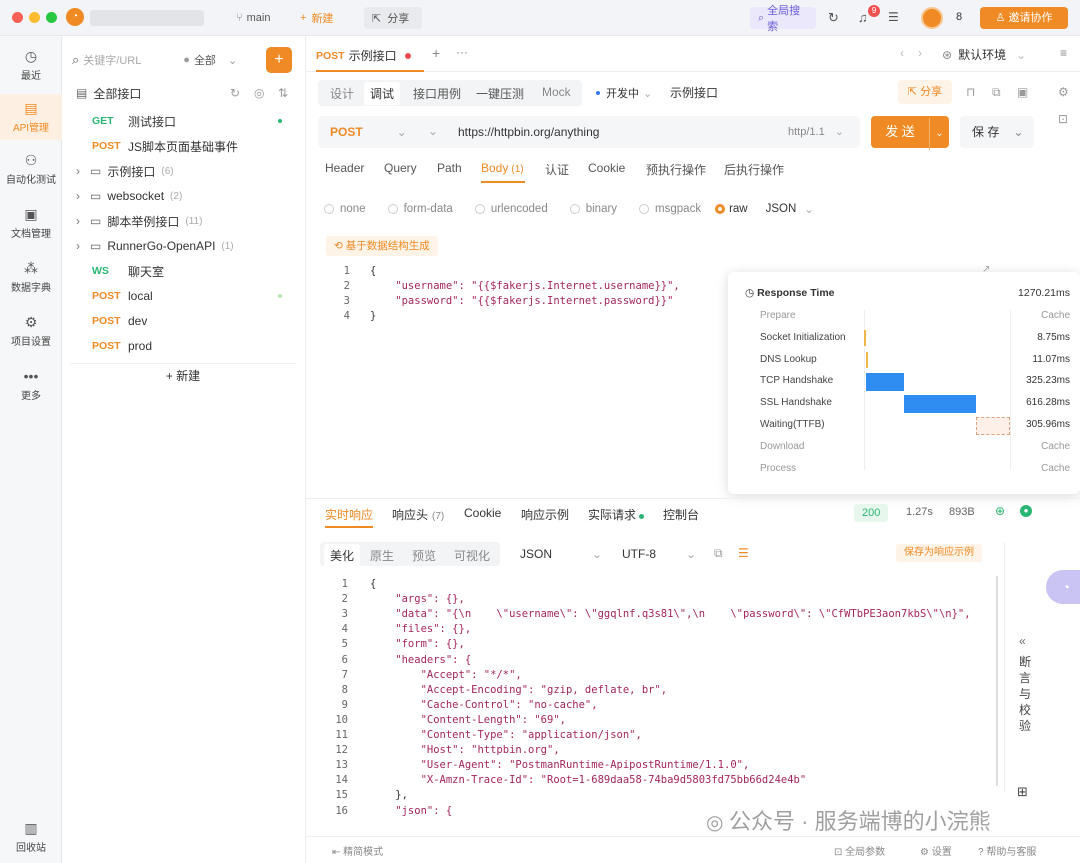  Describe the element at coordinates (420, 660) in the screenshot. I see `resp-code-line: "headers": {` at that location.